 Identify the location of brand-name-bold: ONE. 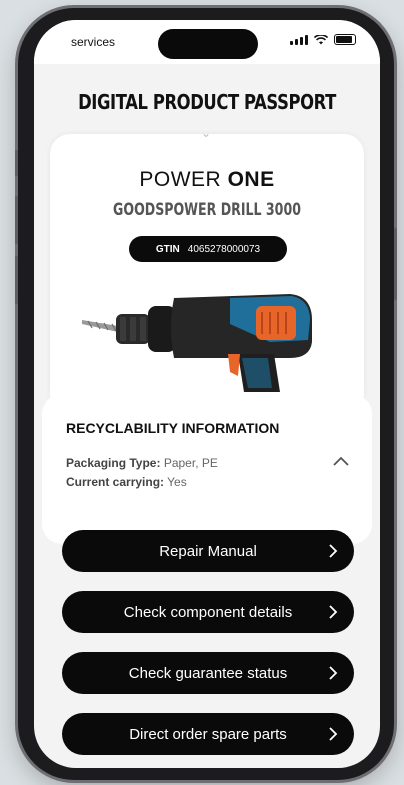
(251, 179).